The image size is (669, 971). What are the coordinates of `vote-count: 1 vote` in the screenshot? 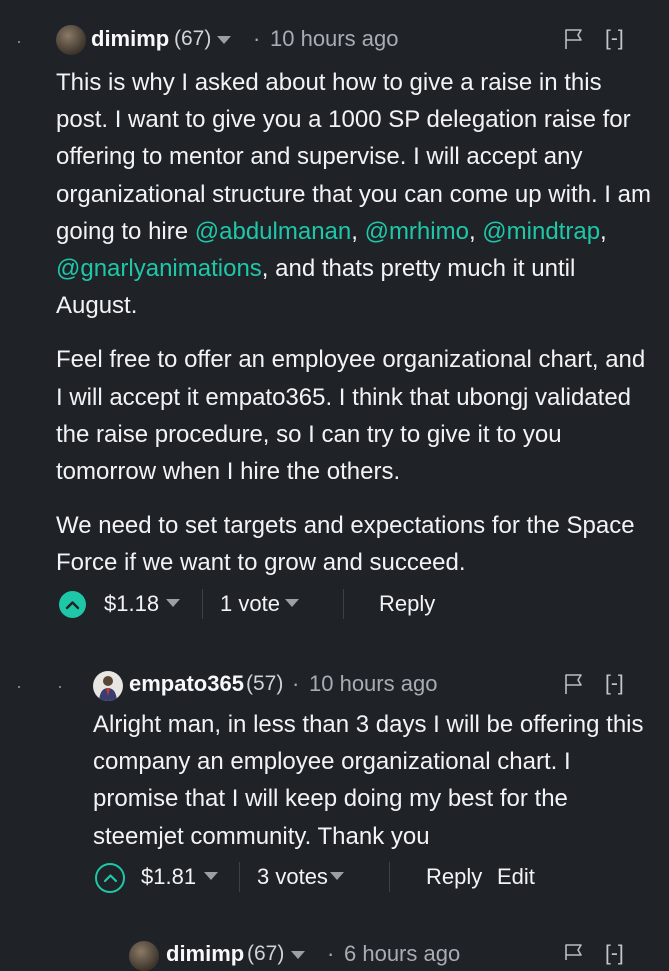 It's located at (250, 604).